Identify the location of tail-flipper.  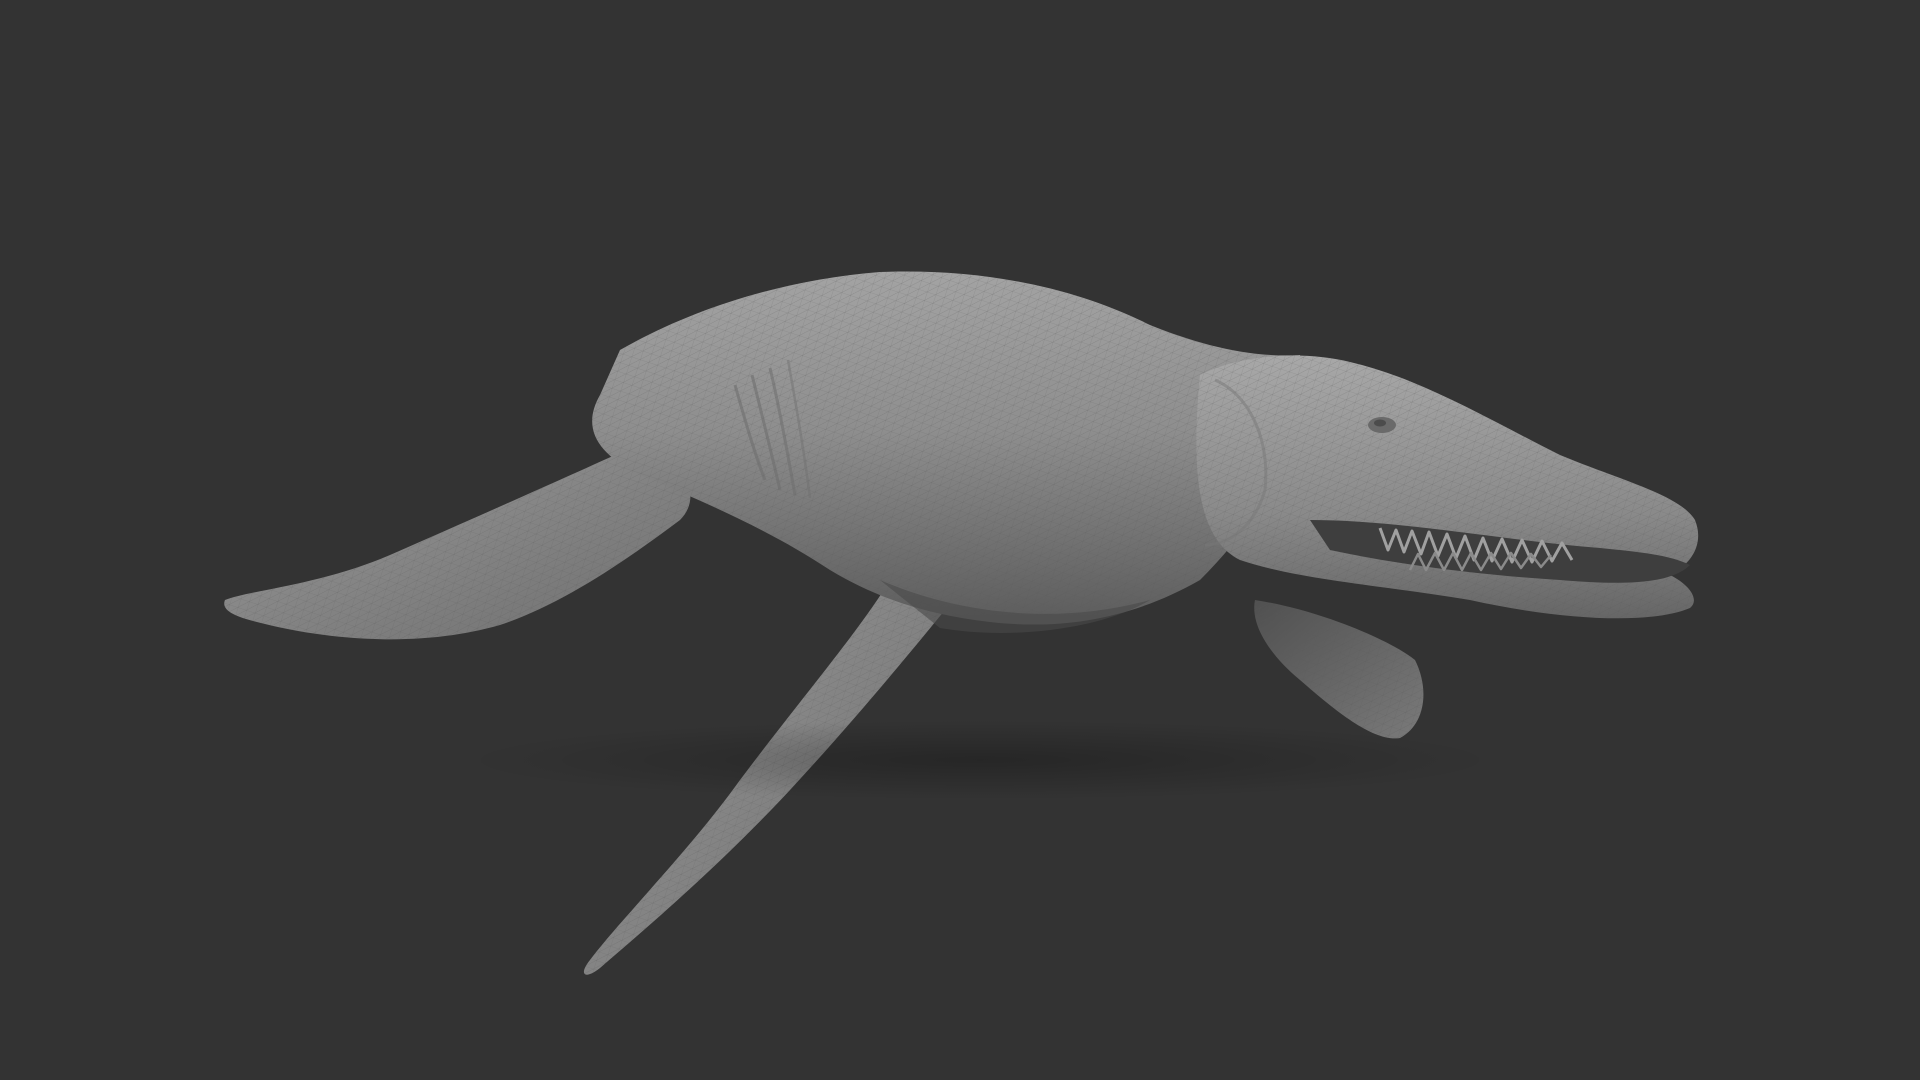
(457, 547).